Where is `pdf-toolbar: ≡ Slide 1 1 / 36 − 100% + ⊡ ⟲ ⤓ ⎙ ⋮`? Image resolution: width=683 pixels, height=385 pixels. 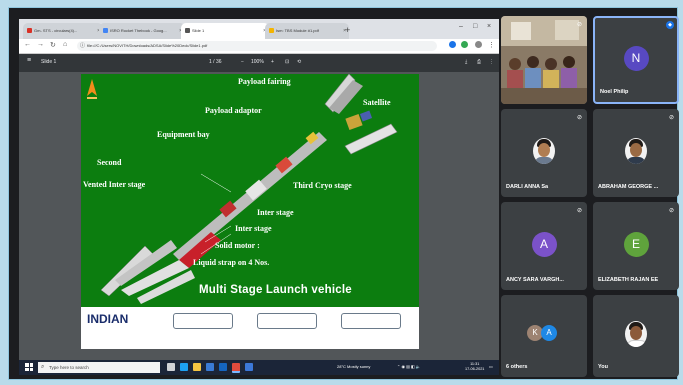 pdf-toolbar: ≡ Slide 1 1 / 36 − 100% + ⊡ ⟲ ⤓ ⎙ ⋮ is located at coordinates (259, 63).